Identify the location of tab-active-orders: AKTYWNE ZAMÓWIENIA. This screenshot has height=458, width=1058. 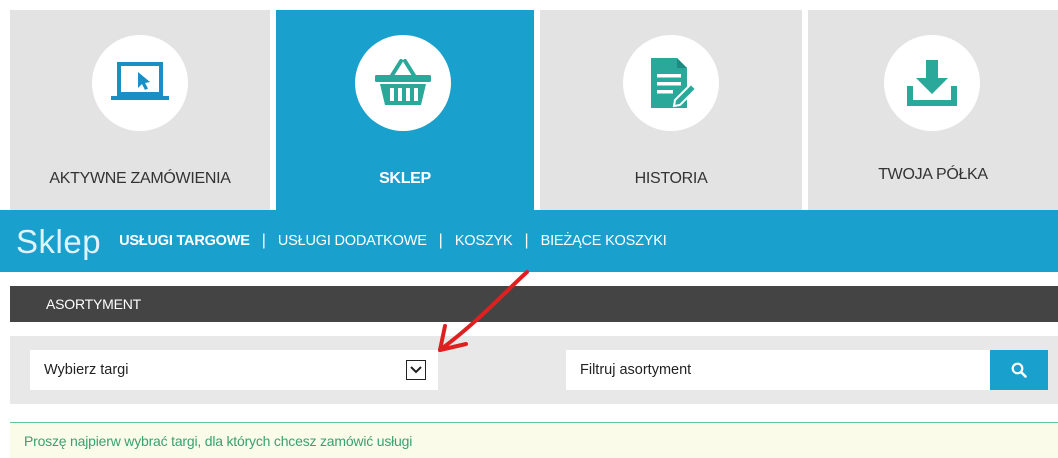
(140, 110).